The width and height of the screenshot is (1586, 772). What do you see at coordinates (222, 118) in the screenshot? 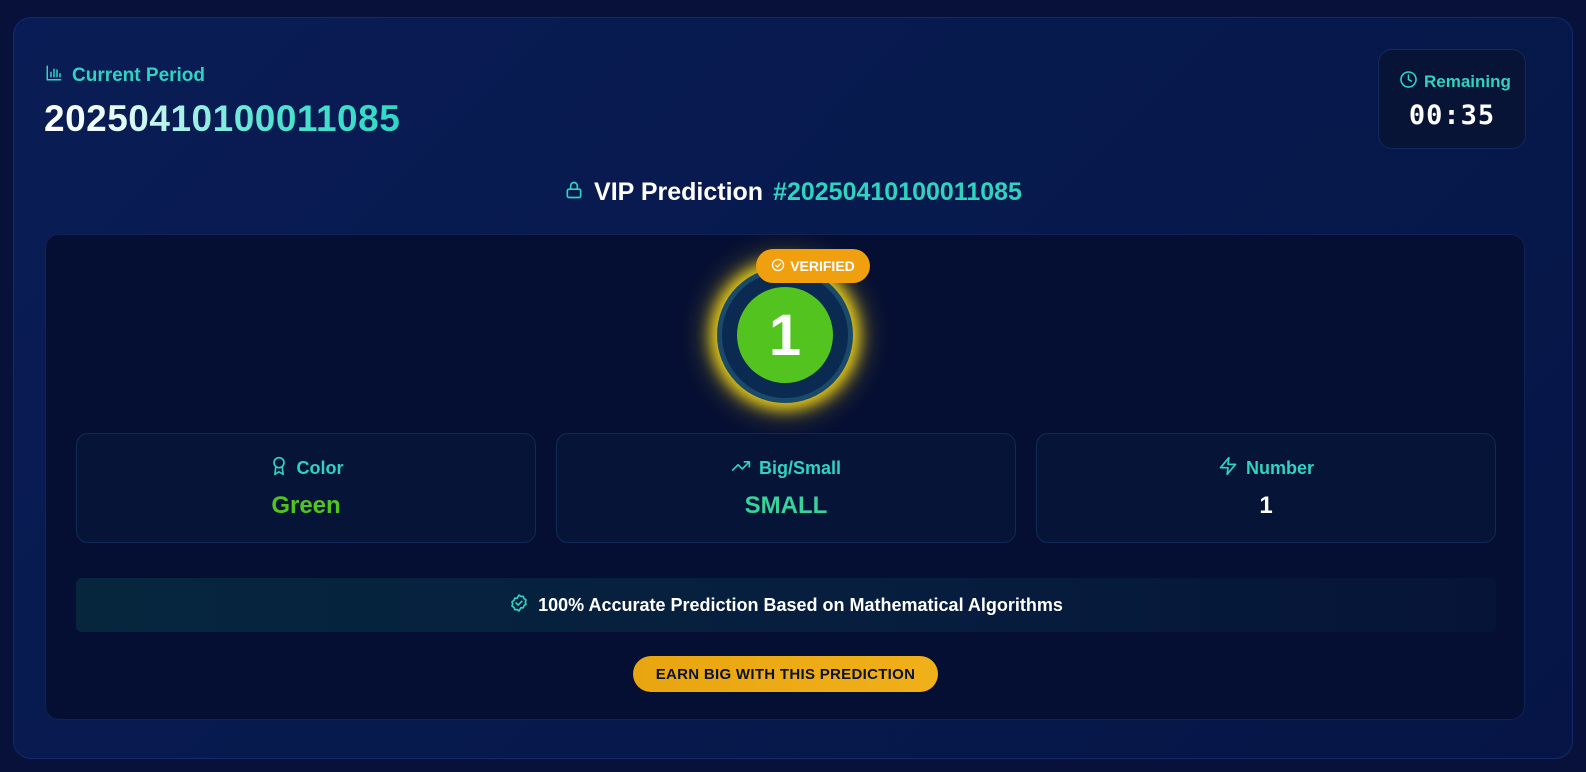
I see `period-number: 20250410100011085` at bounding box center [222, 118].